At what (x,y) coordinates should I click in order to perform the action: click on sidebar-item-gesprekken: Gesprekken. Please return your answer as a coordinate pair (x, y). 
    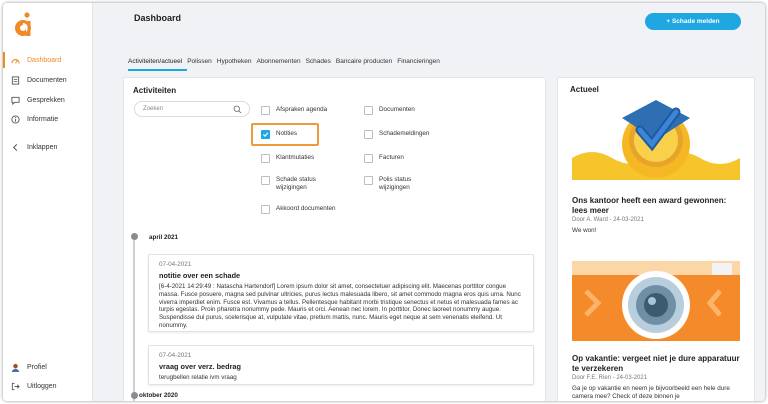
    Looking at the image, I should click on (48, 100).